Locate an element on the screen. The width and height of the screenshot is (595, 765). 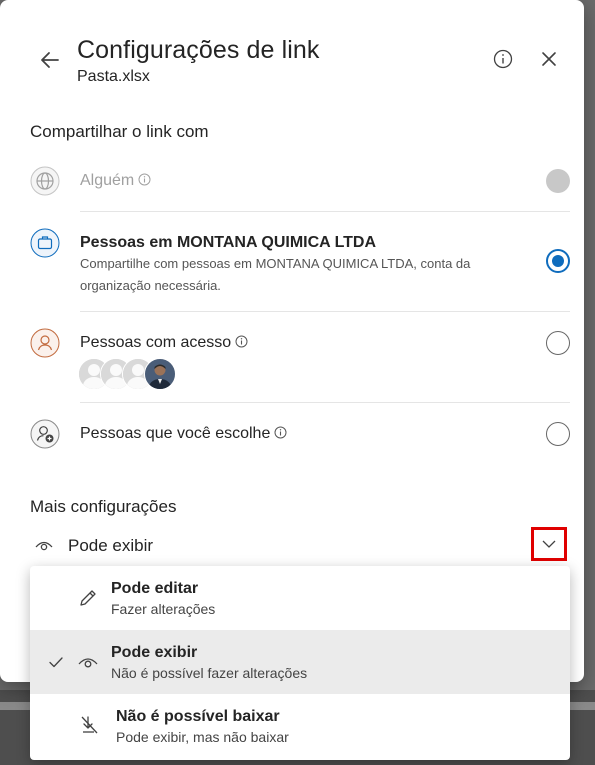
avatar is located at coordinates (160, 374).